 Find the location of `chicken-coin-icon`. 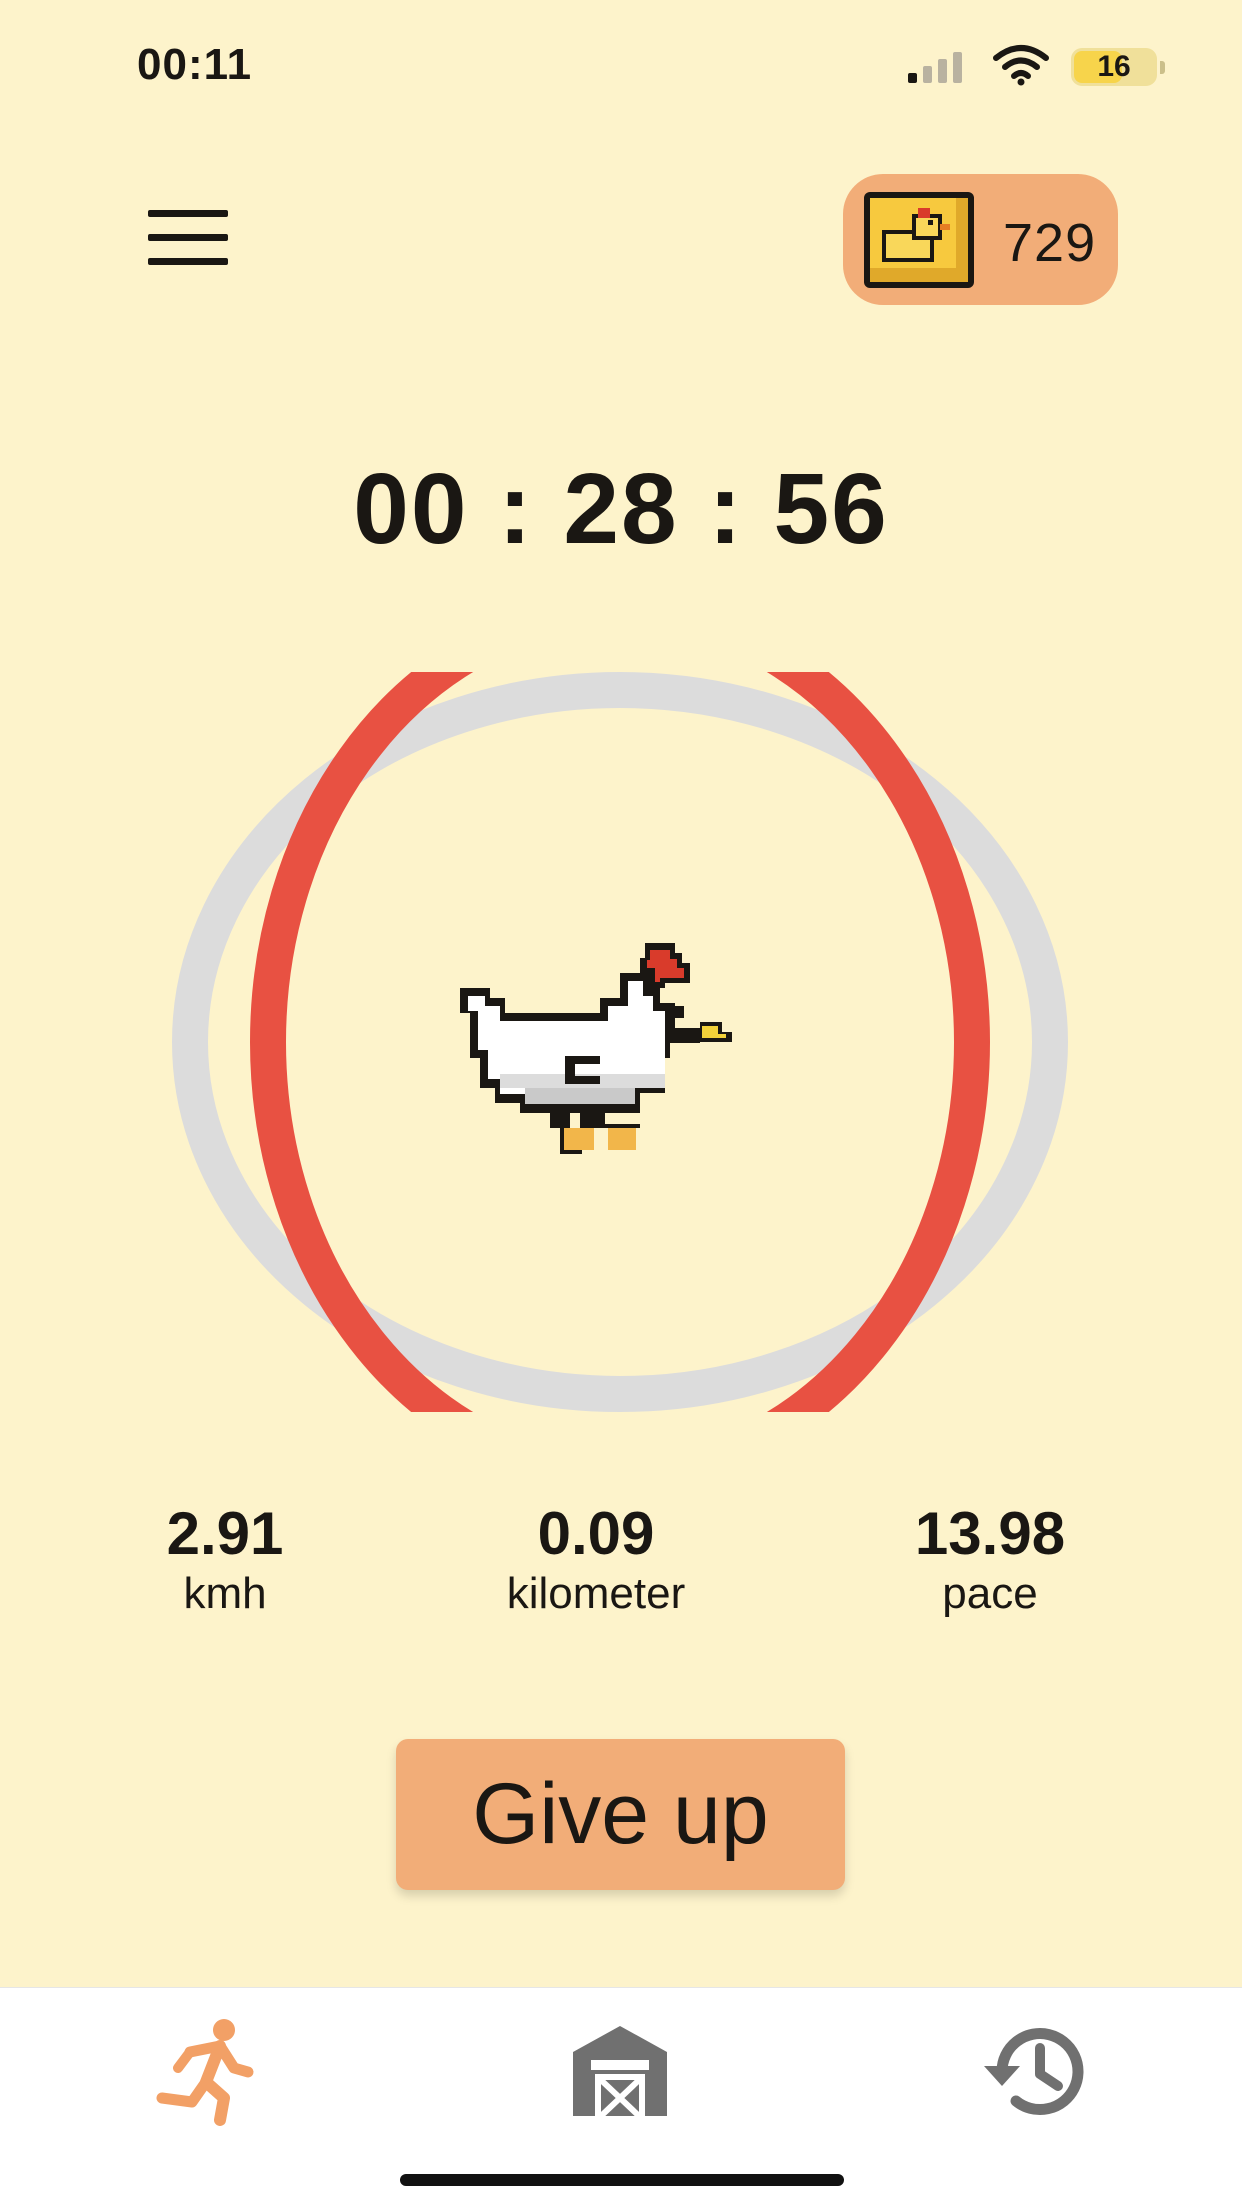

chicken-coin-icon is located at coordinates (919, 240).